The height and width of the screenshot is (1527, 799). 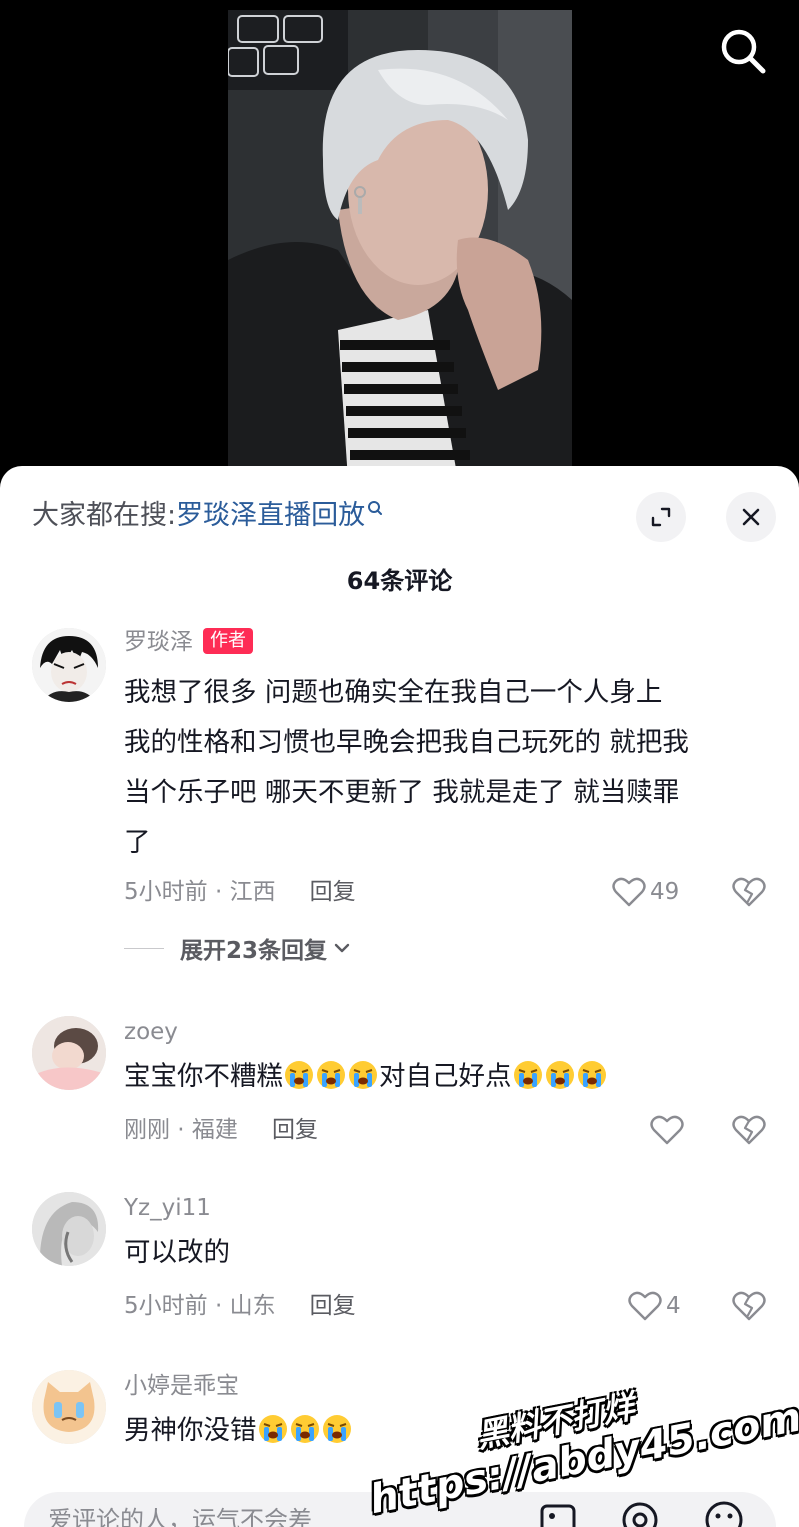 What do you see at coordinates (400, 1509) in the screenshot?
I see `comment-input-bar: 爱评论的人，运气不会差` at bounding box center [400, 1509].